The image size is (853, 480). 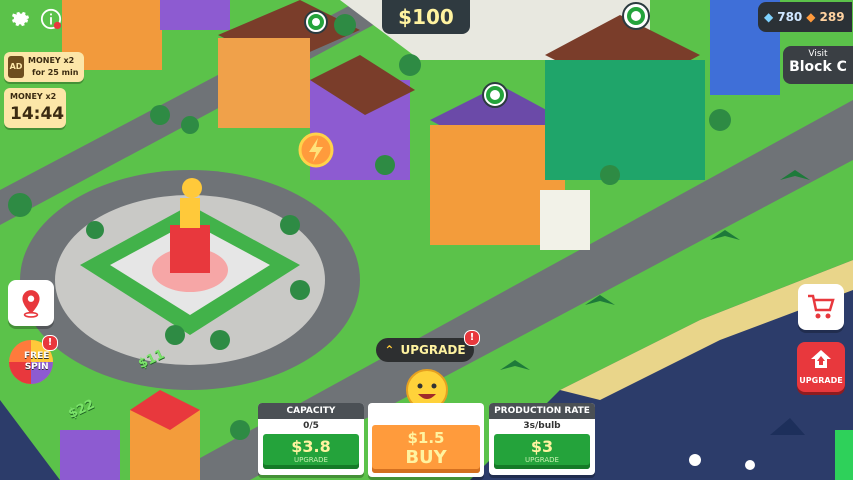 I want to click on visit-block-button: Visit Block C, so click(x=818, y=65).